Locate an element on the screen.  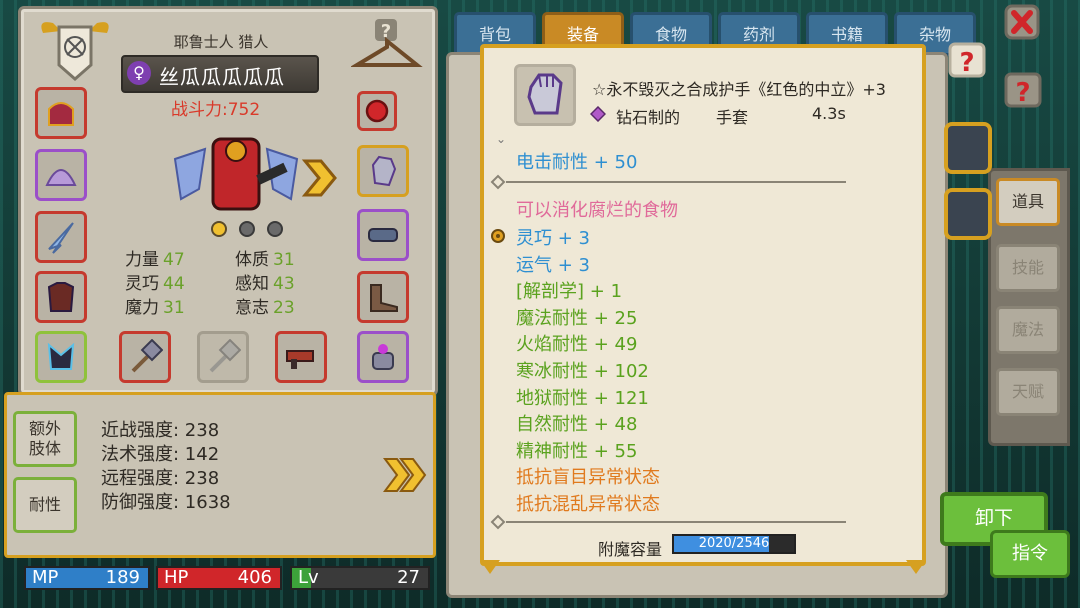
side-tab-skills: 技能 is located at coordinates (1028, 268).